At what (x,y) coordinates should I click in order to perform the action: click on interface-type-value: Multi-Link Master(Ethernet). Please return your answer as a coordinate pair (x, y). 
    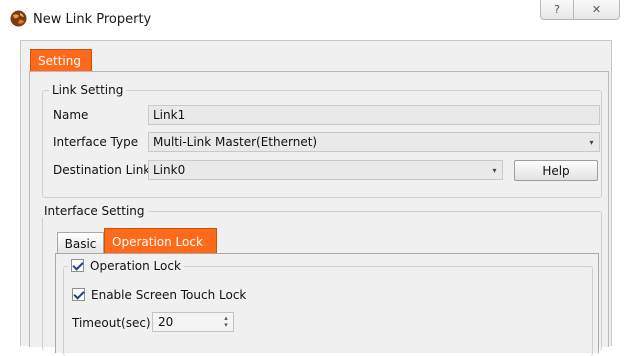
    Looking at the image, I should click on (235, 142).